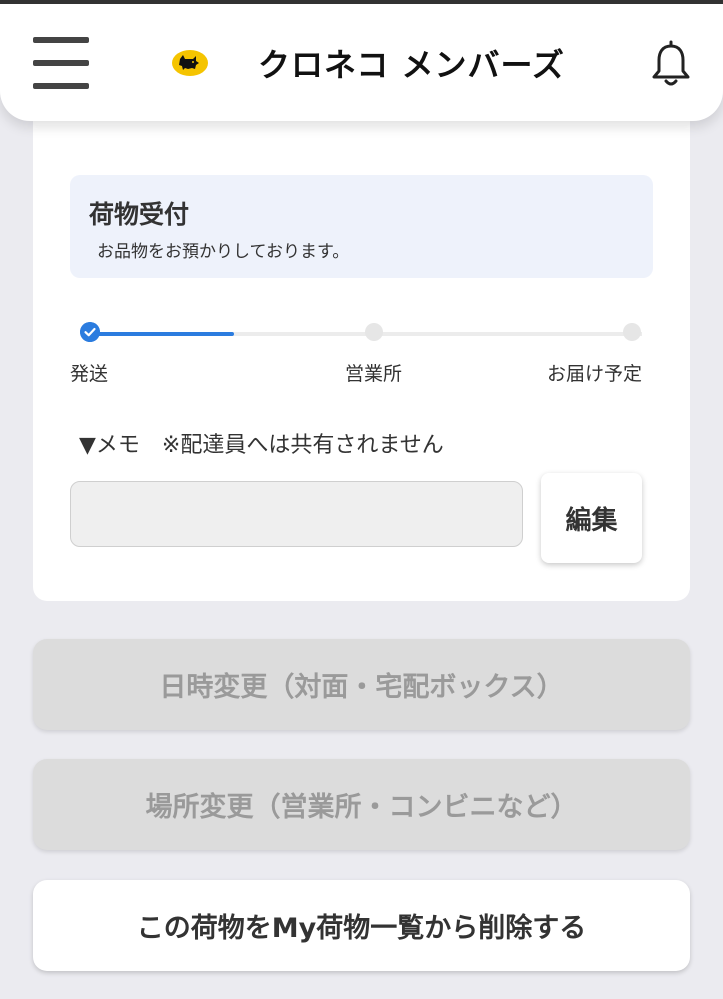 Image resolution: width=723 pixels, height=999 pixels. What do you see at coordinates (361, 804) in the screenshot?
I see `change-location-button: 場所変更（営業所・コンビニなど）` at bounding box center [361, 804].